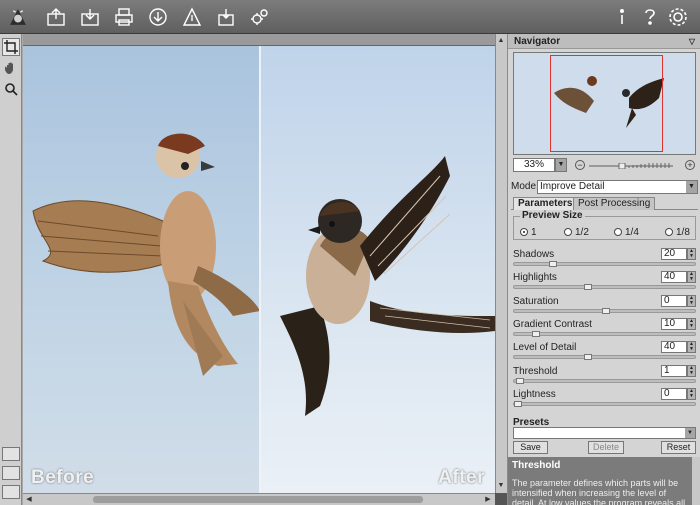 This screenshot has height=505, width=700. I want to click on param-row: Threshold 1 ▲ ▼, so click(604, 376).